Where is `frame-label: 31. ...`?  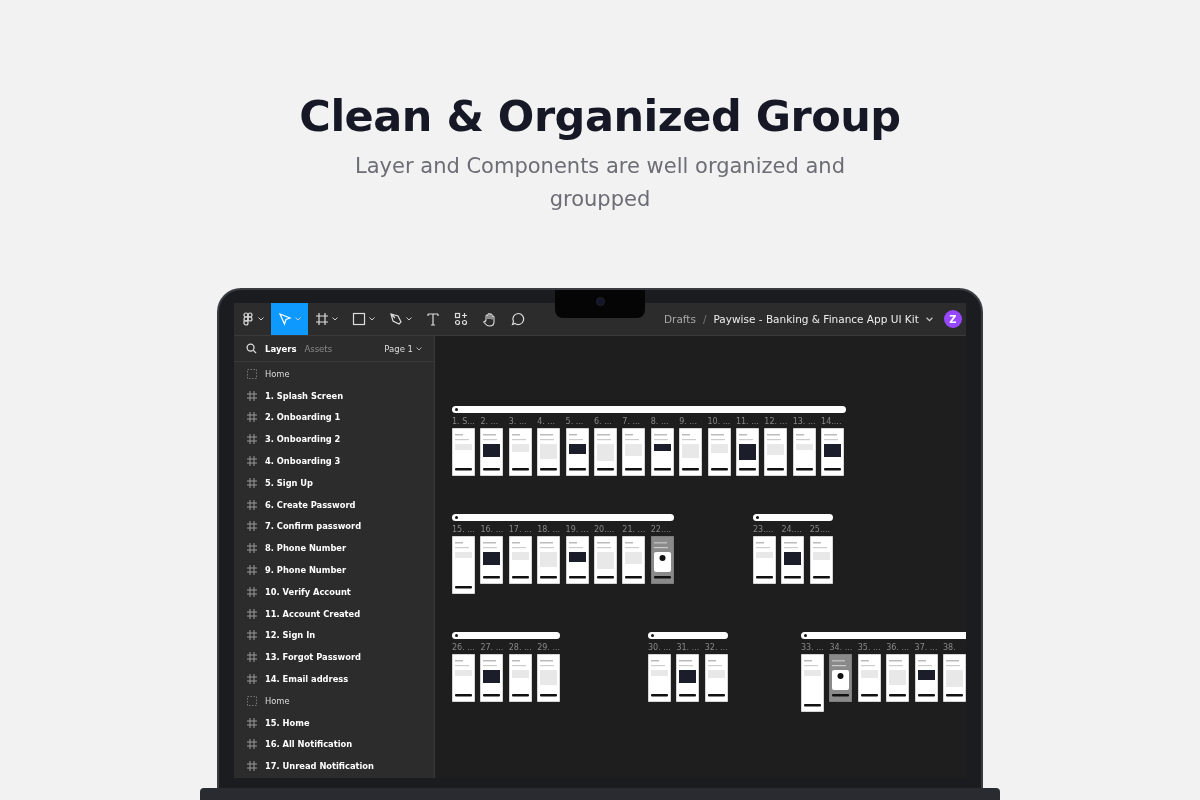 frame-label: 31. ... is located at coordinates (688, 648).